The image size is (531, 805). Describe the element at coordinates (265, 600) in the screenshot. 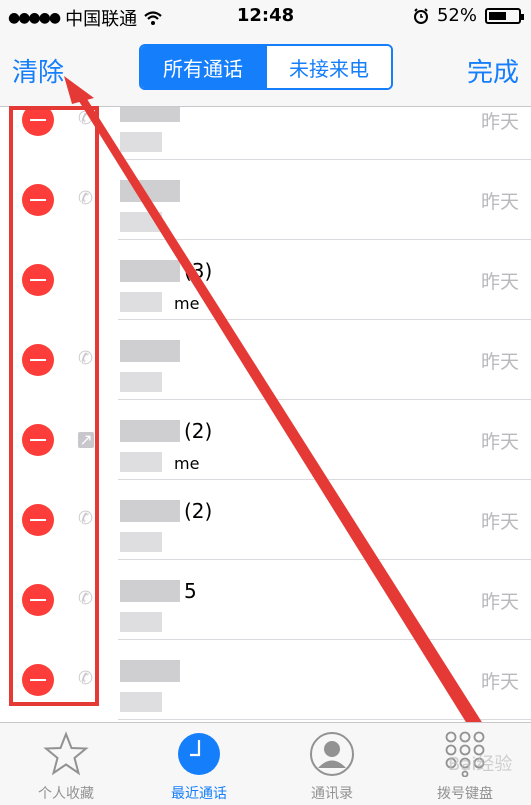

I see `call-row: ✆ 5 昨天` at that location.